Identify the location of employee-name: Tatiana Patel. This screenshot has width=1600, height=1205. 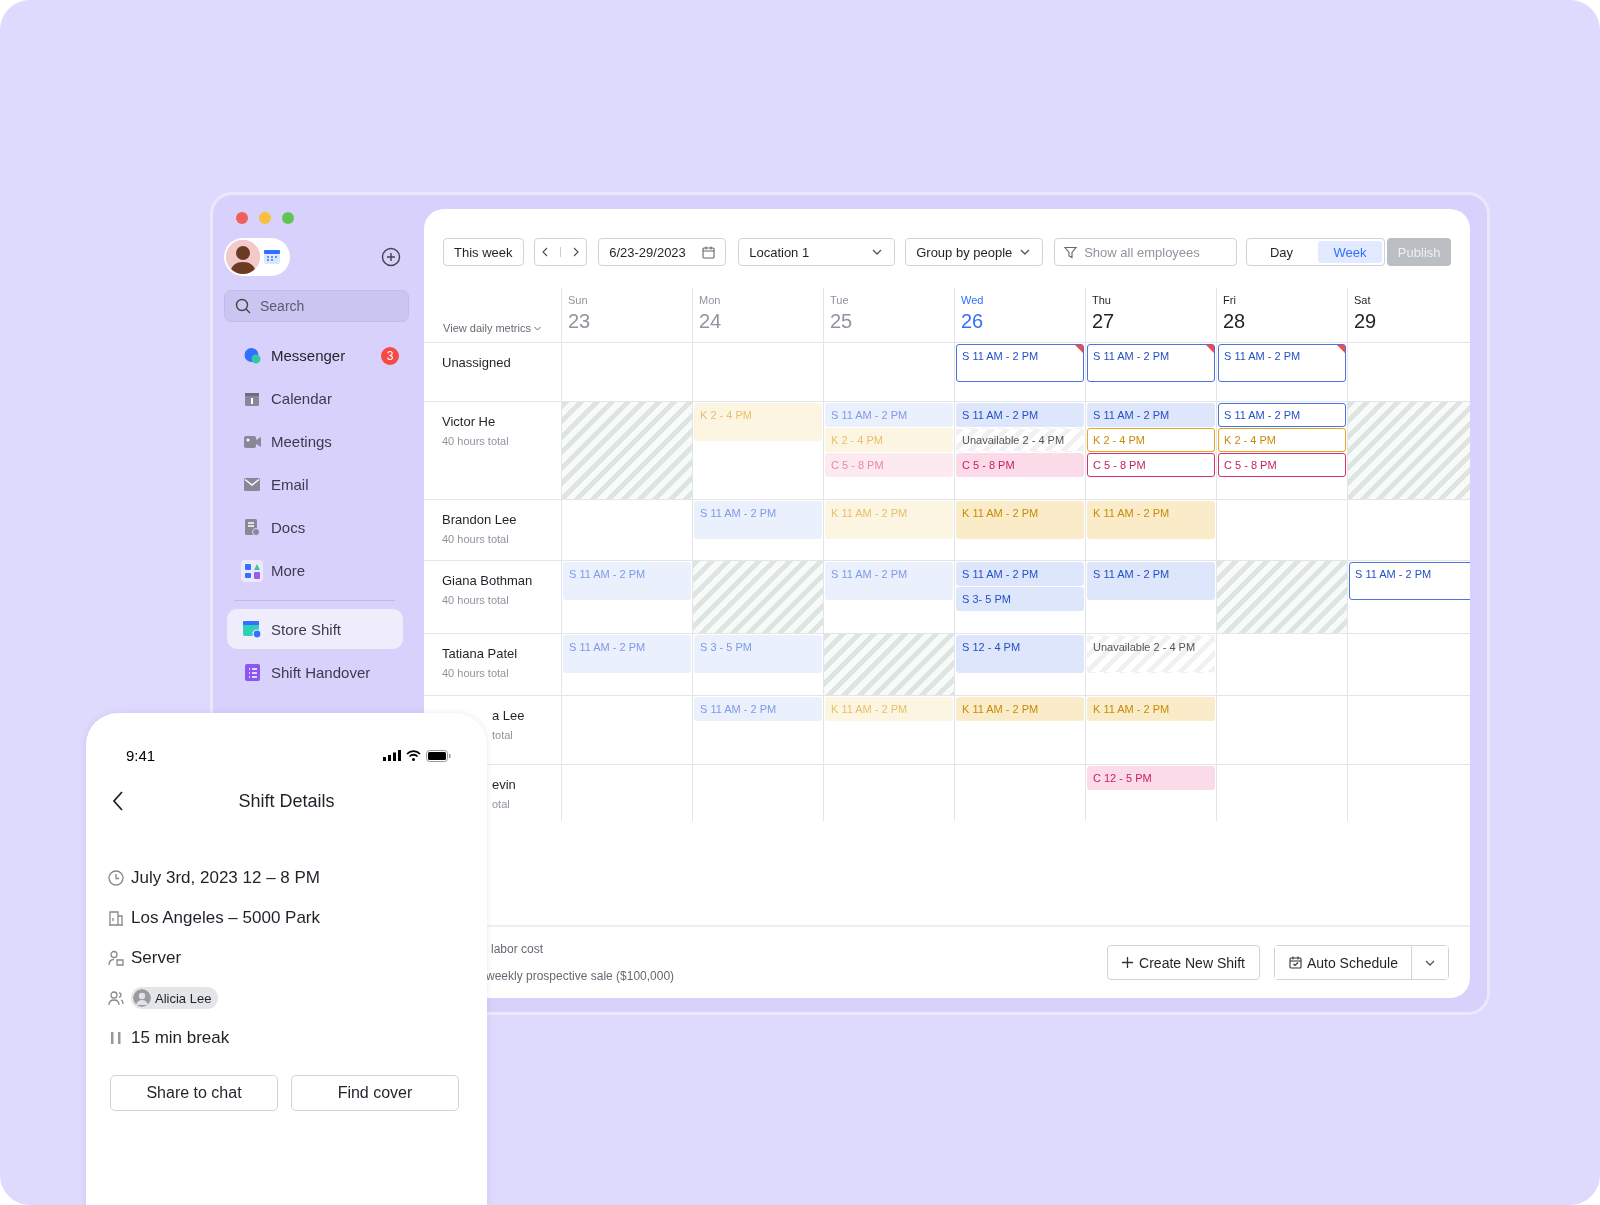
(480, 653).